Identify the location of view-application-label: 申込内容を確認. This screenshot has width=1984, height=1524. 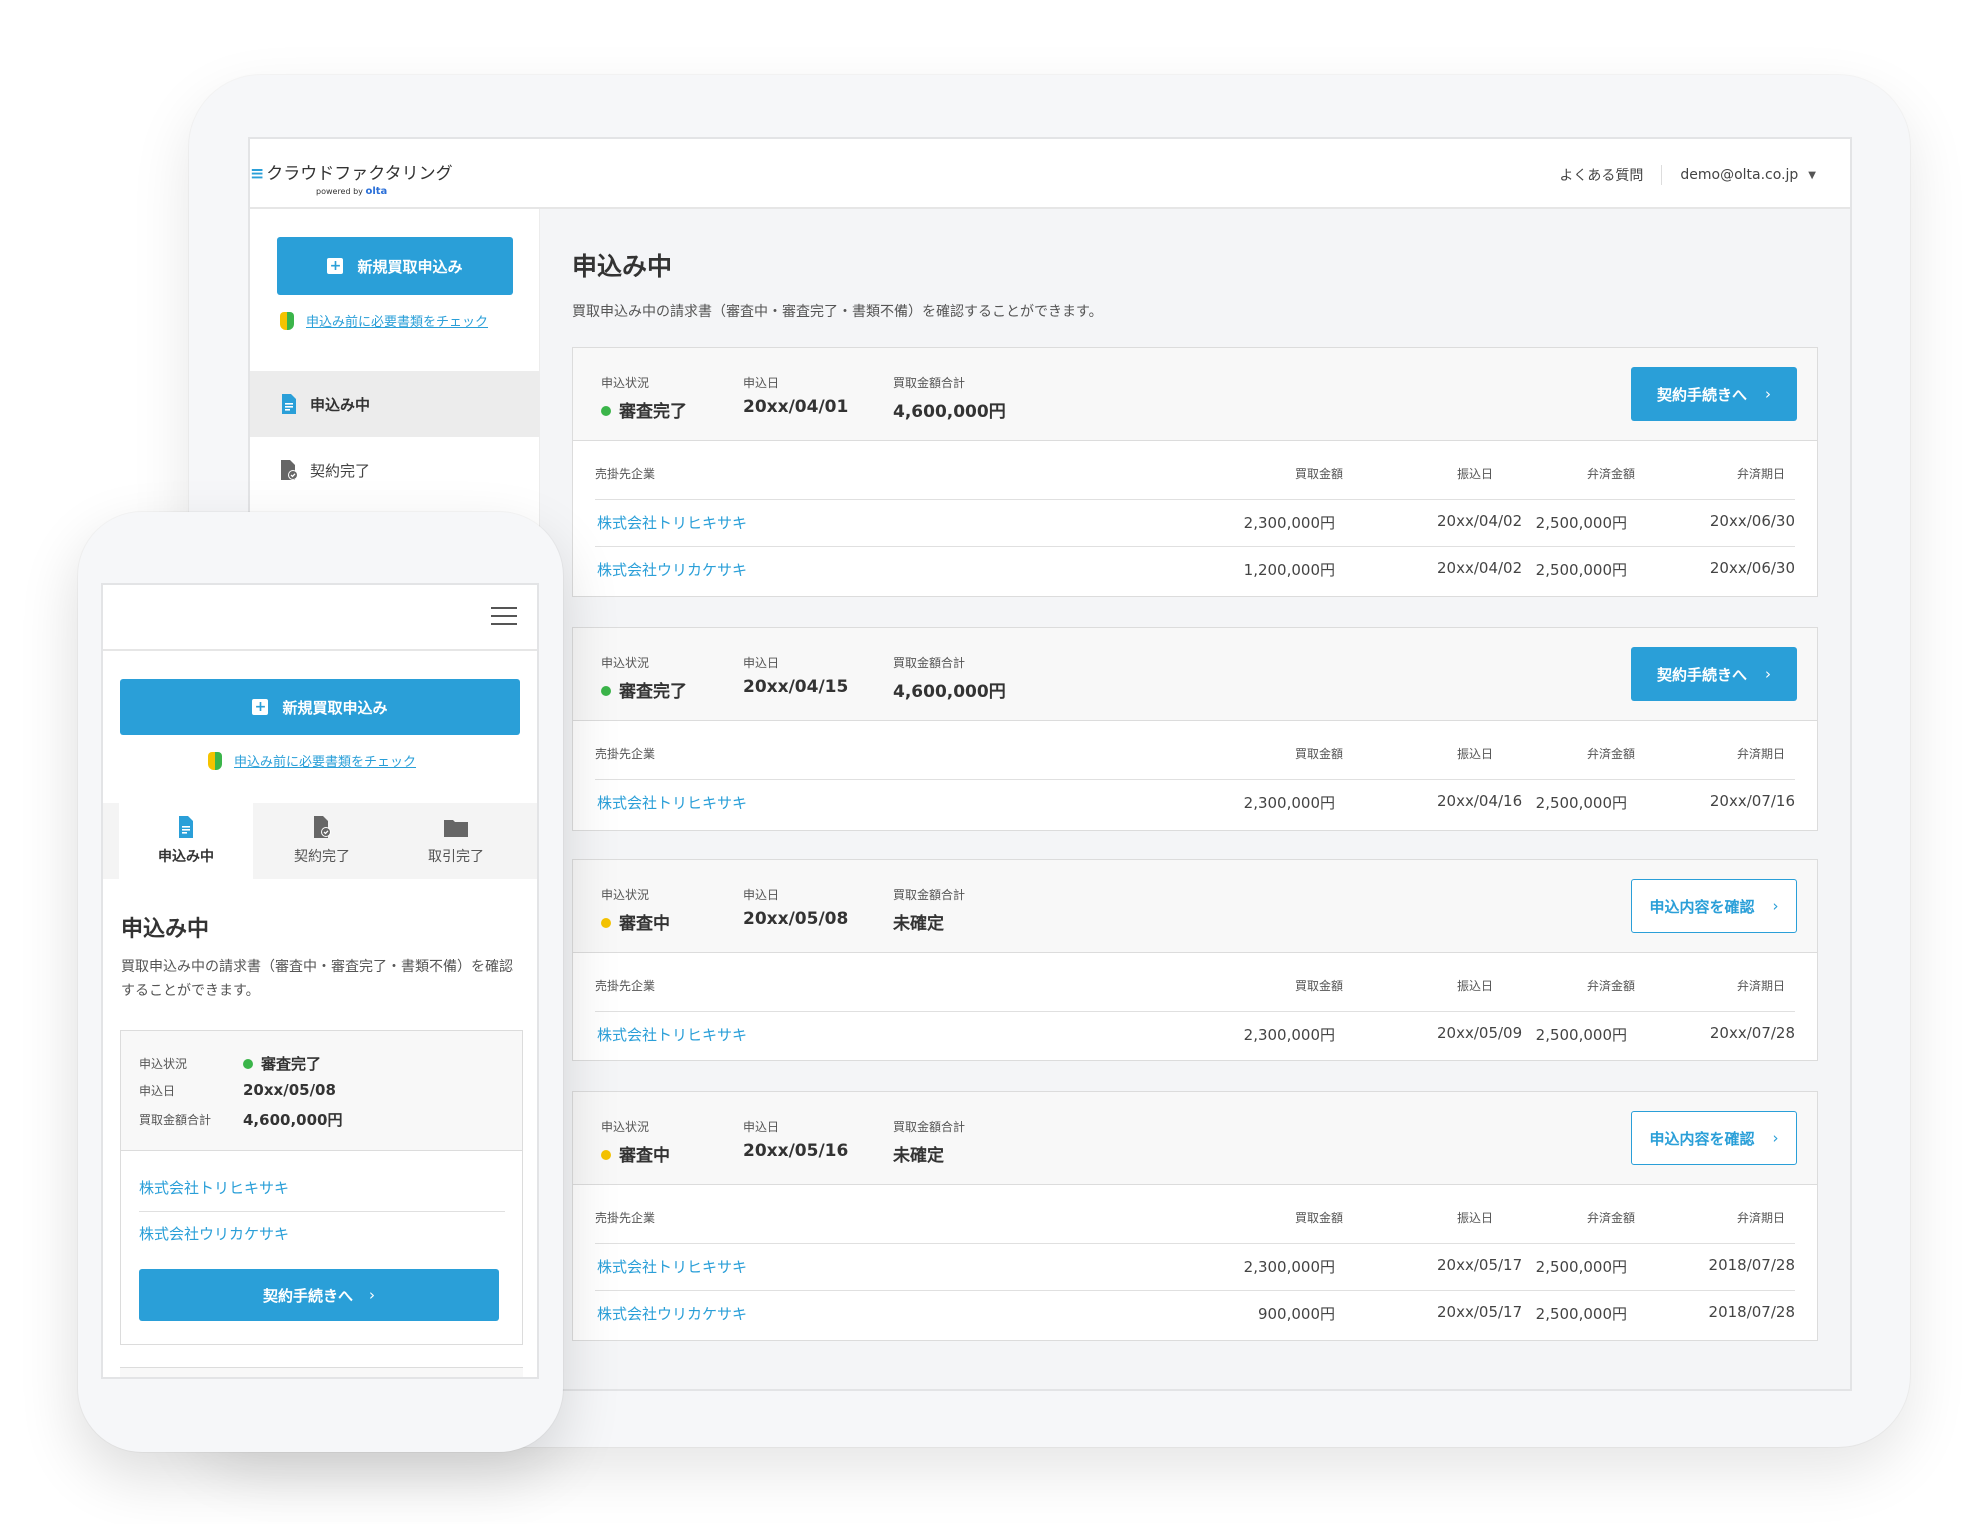
(1702, 1138).